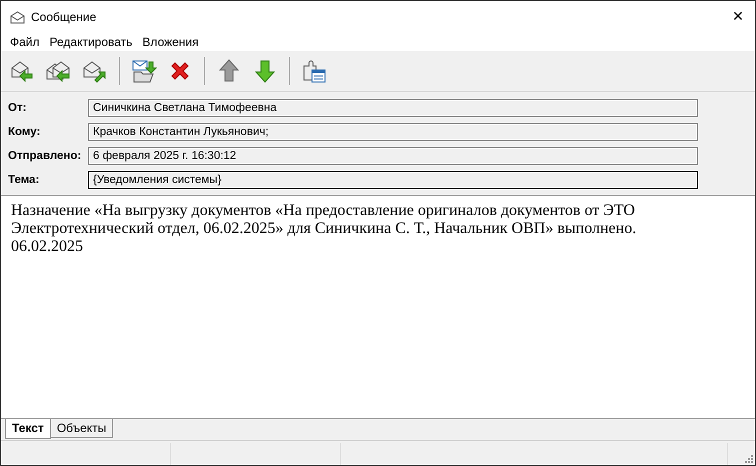  Describe the element at coordinates (18, 108) in the screenshot. I see `field-label: От:` at that location.